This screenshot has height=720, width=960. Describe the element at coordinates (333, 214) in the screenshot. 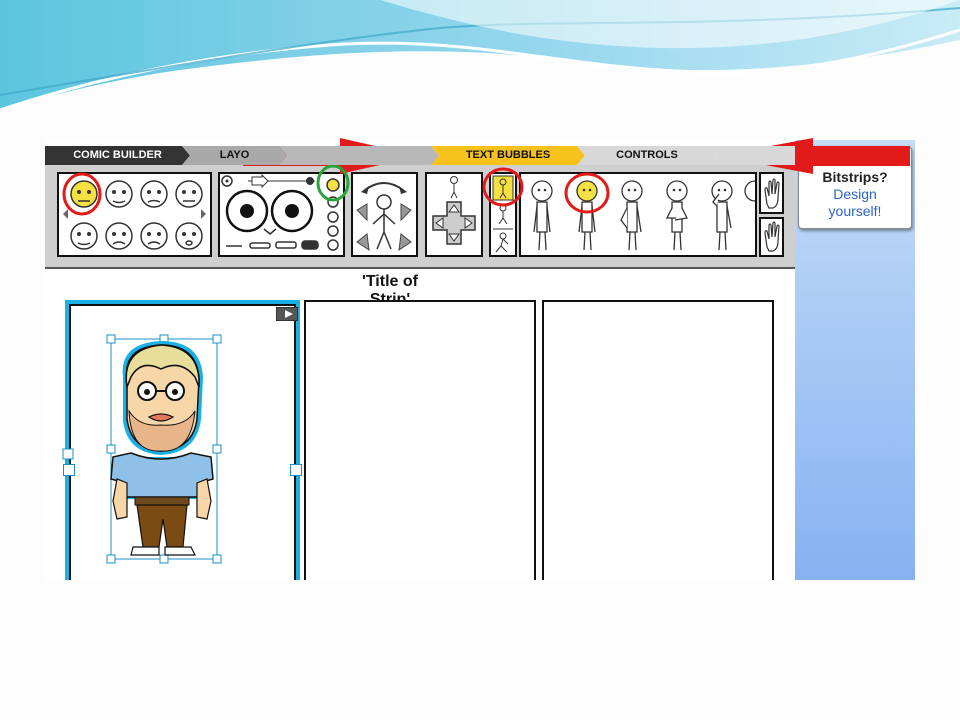

I see `face-shape-icon` at that location.